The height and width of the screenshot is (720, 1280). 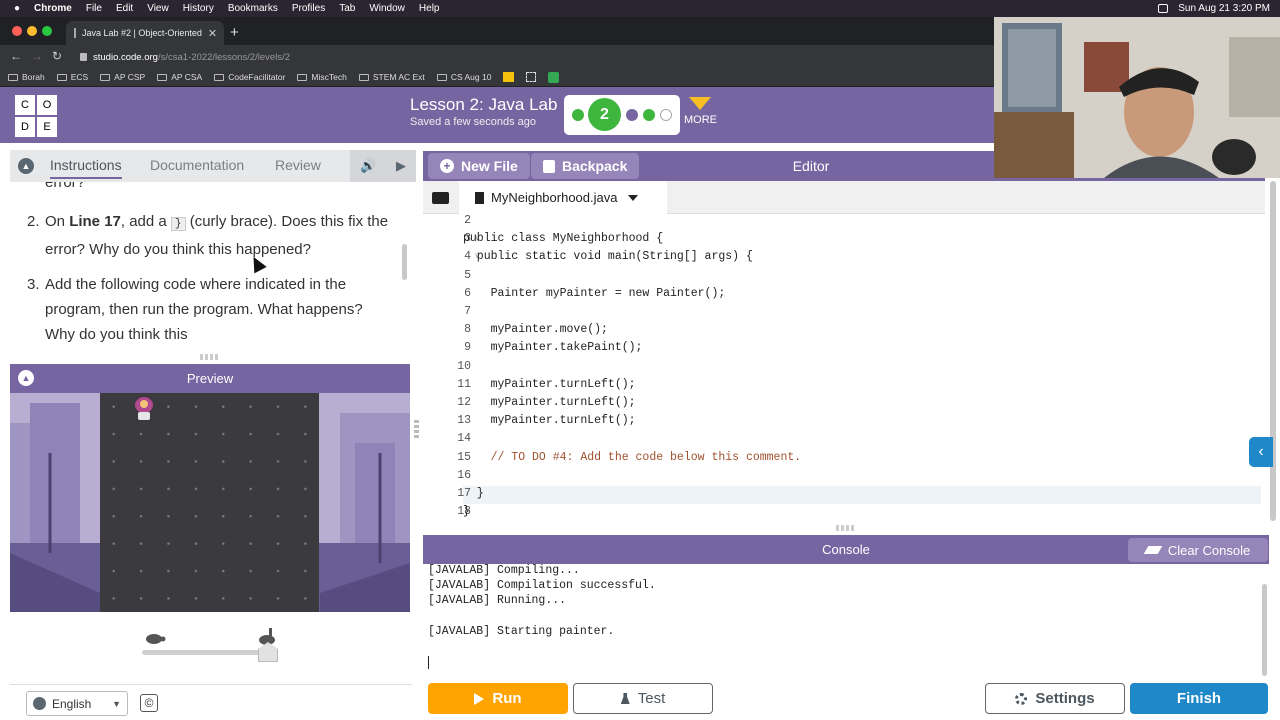 I want to click on menu-history: History, so click(x=198, y=8).